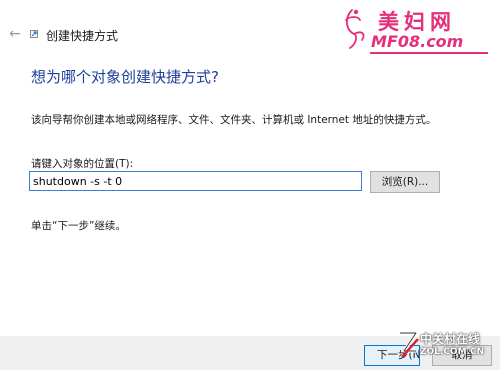  I want to click on shortcut-icon, so click(34, 34).